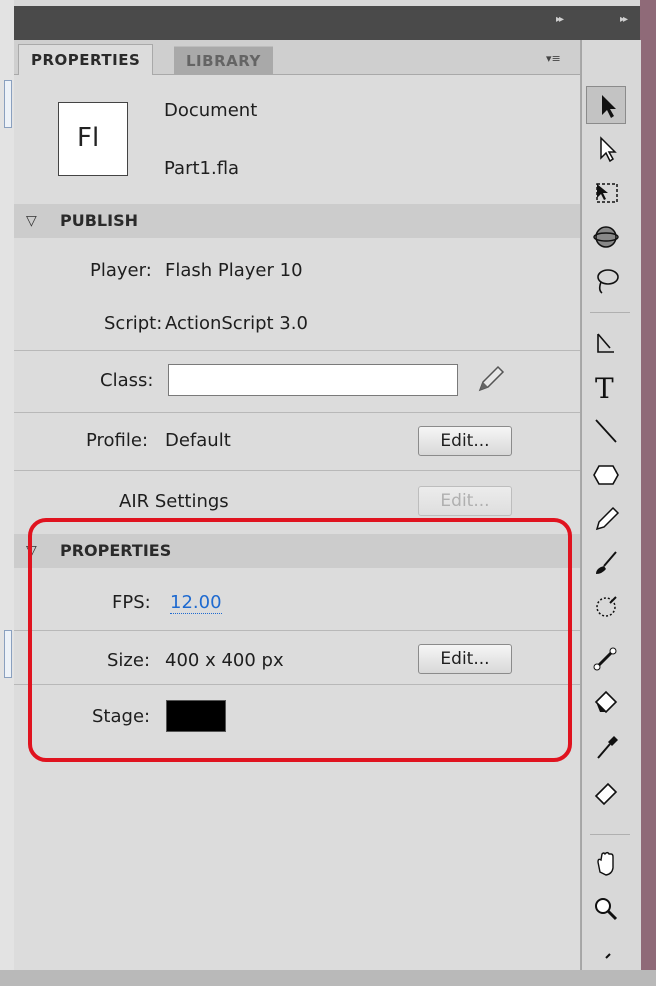 The height and width of the screenshot is (986, 656). Describe the element at coordinates (606, 475) in the screenshot. I see `rectangle-tool-icon` at that location.